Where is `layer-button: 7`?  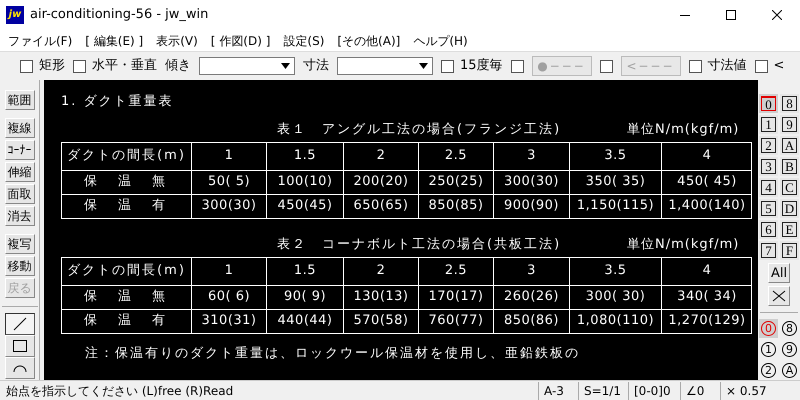
layer-button: 7 is located at coordinates (768, 250).